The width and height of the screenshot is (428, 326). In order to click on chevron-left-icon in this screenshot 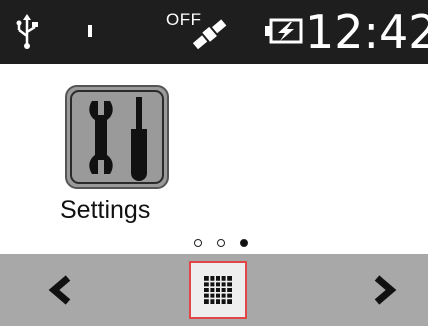, I will do `click(62, 290)`.